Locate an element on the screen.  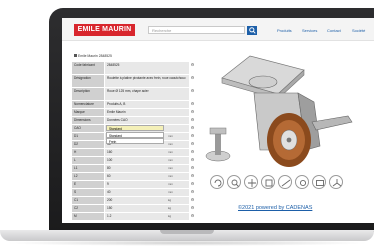
viewer-toolbar is located at coordinates (290, 183).